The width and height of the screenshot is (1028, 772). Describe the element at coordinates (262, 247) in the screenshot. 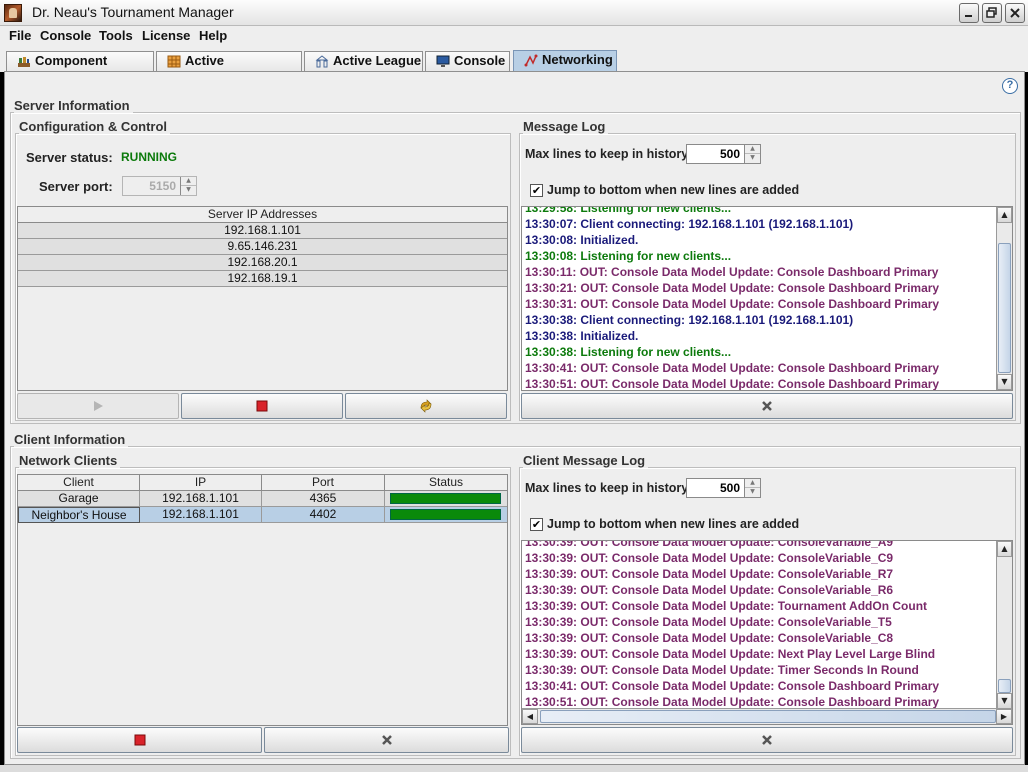

I see `table-row: 9.65.146.231` at that location.